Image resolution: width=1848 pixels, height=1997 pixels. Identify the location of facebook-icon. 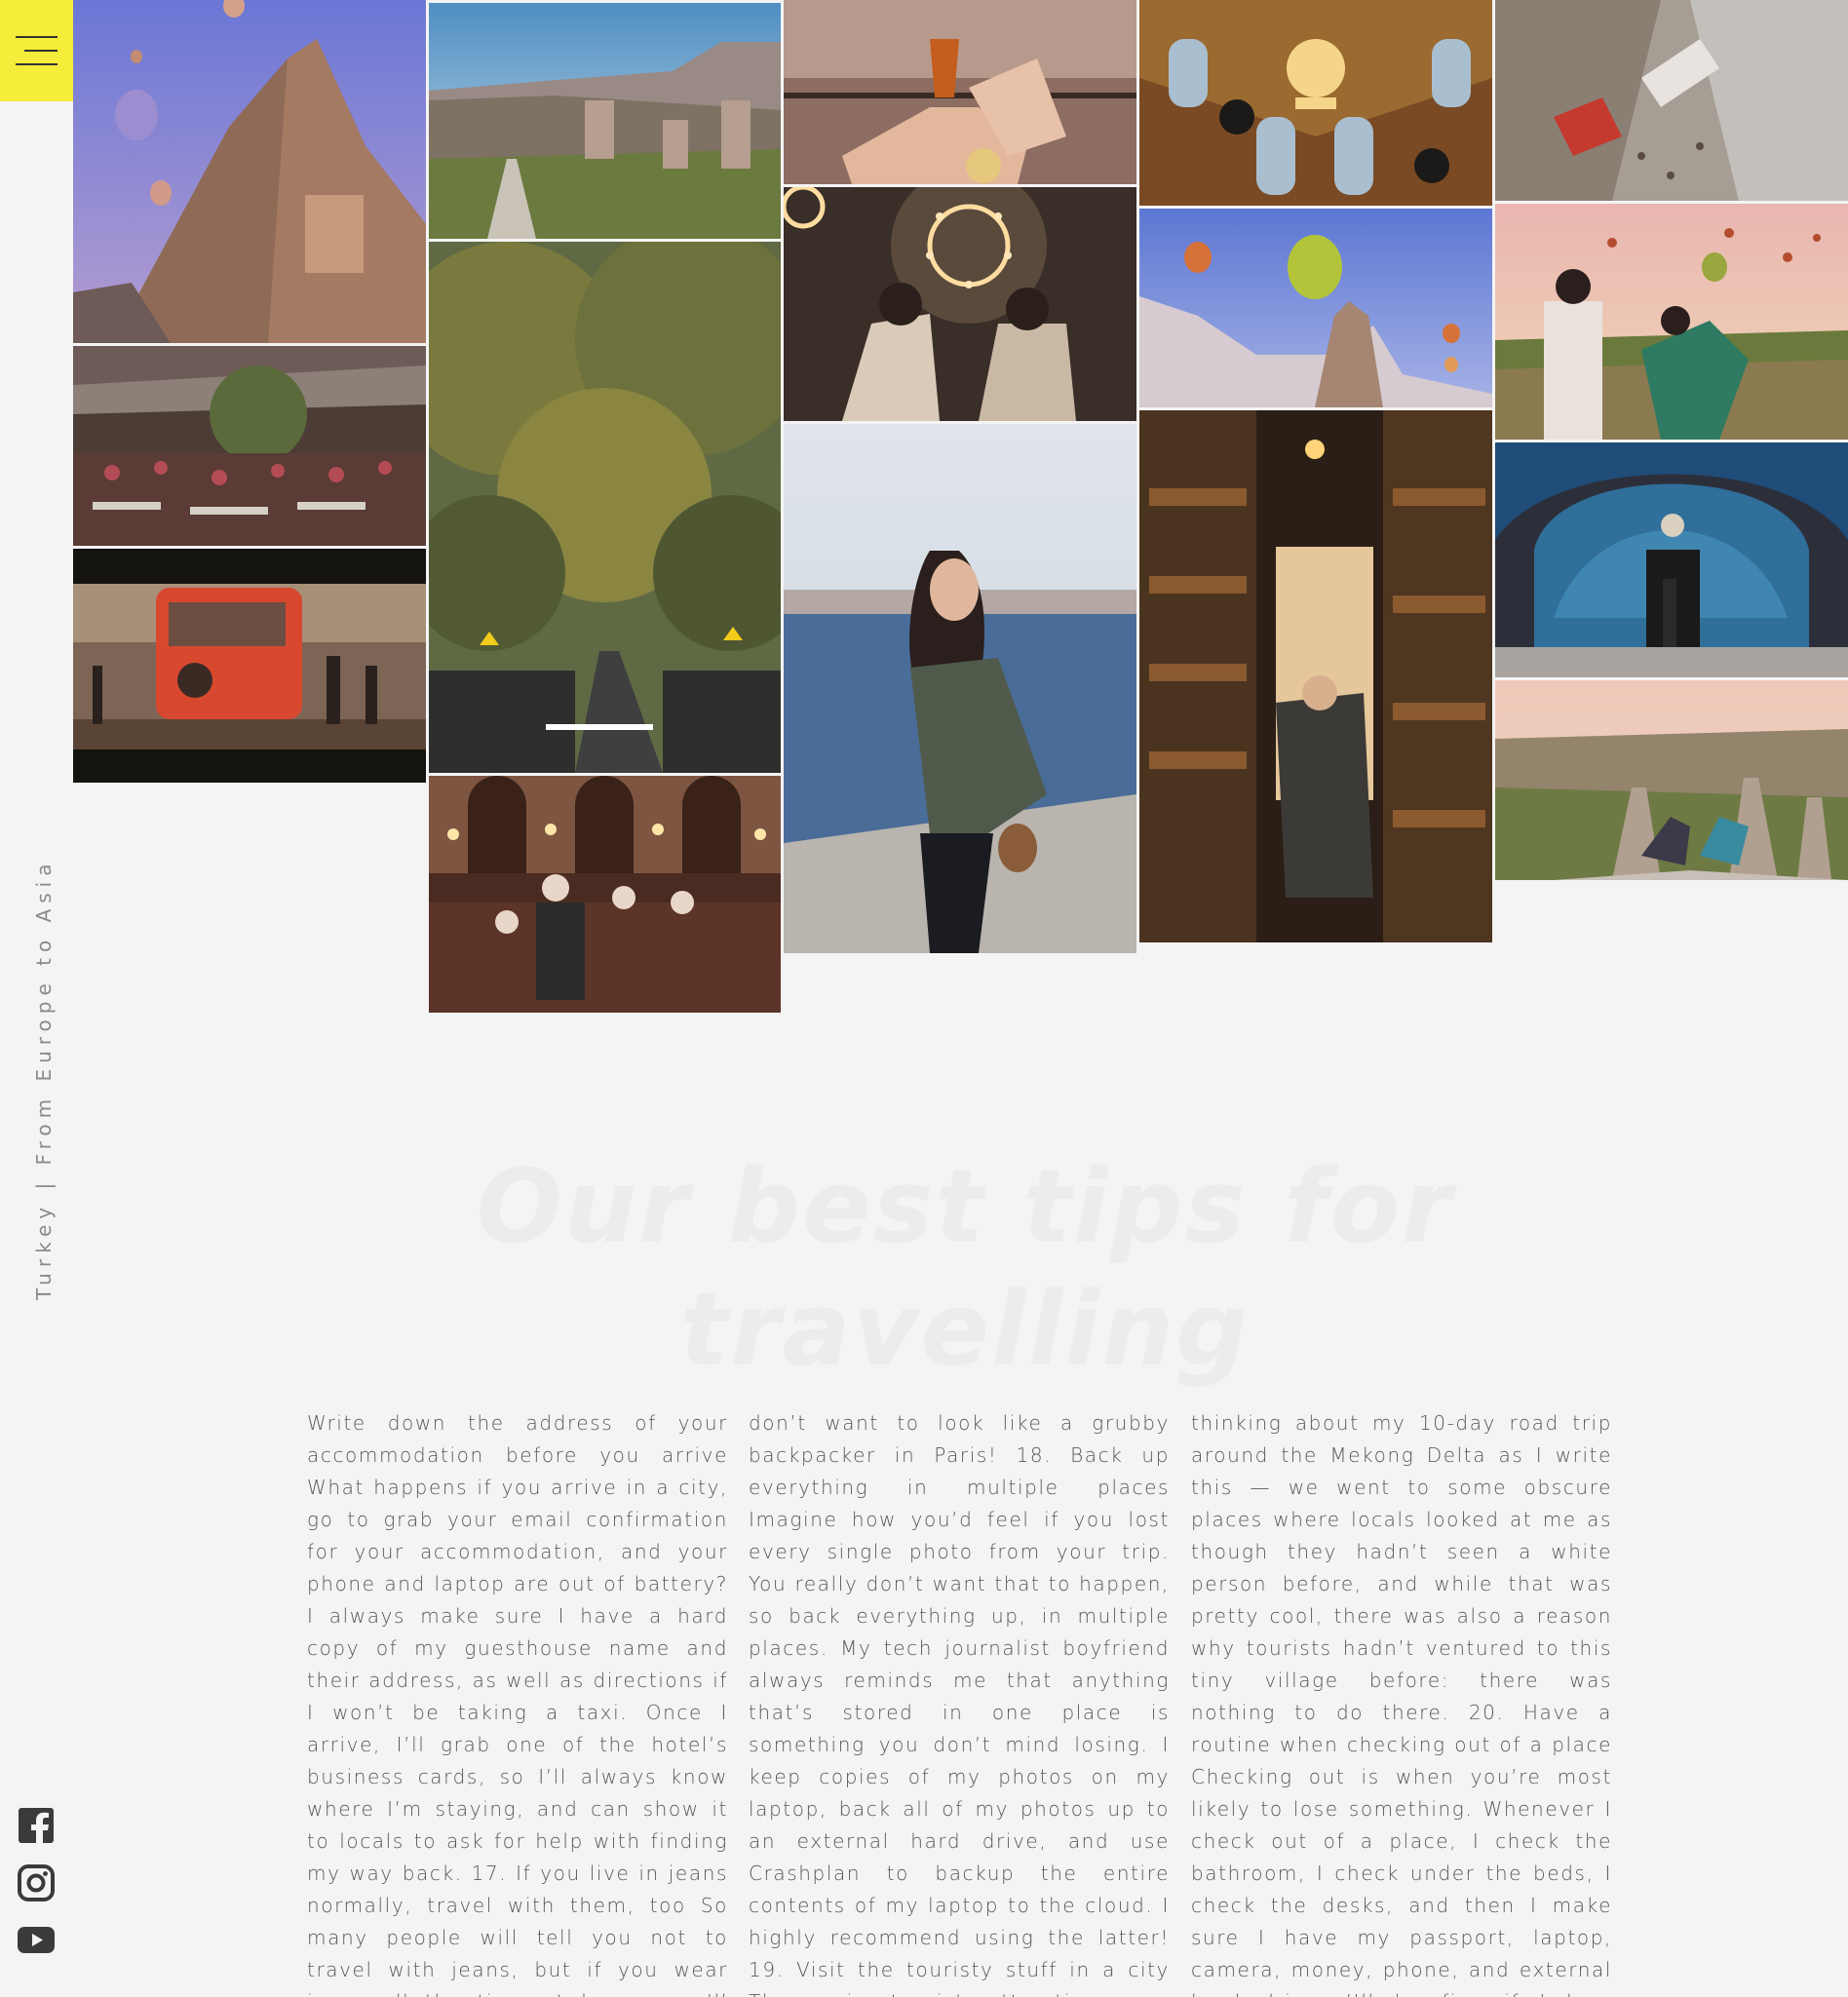
(36, 1825).